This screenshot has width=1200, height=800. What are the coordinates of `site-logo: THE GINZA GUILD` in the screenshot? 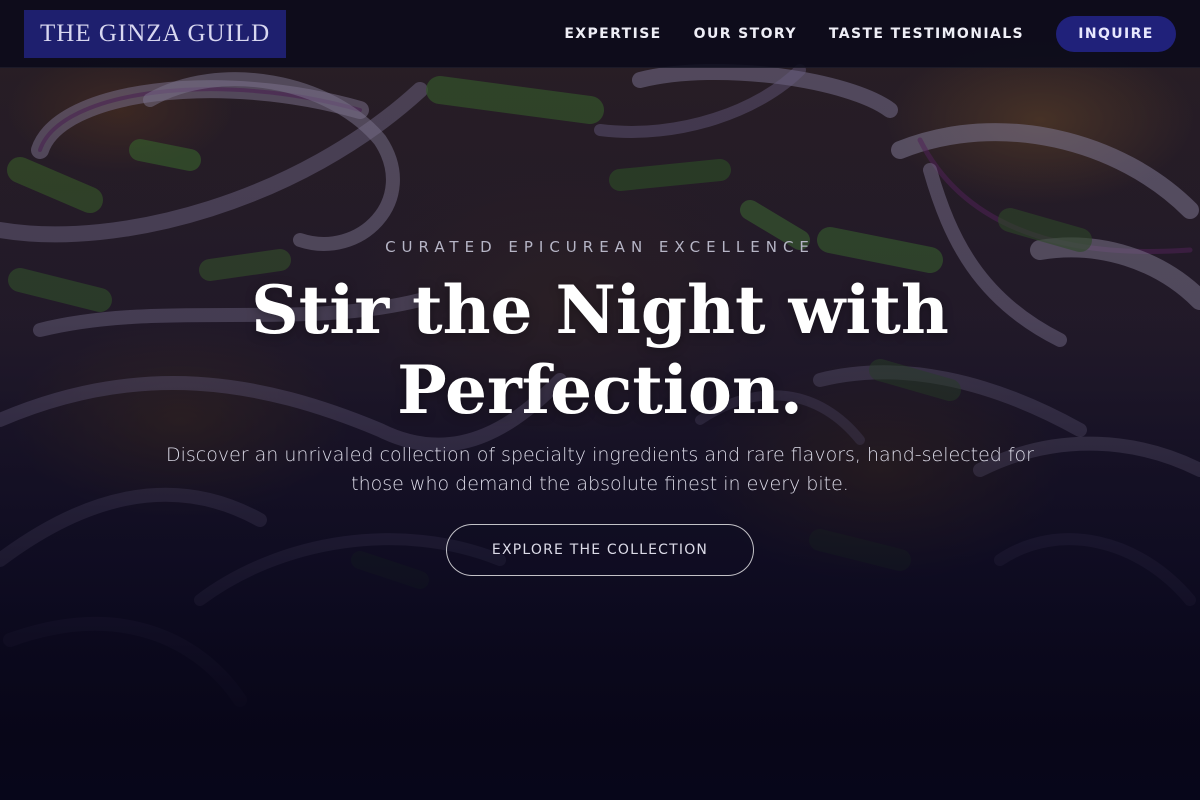 It's located at (155, 33).